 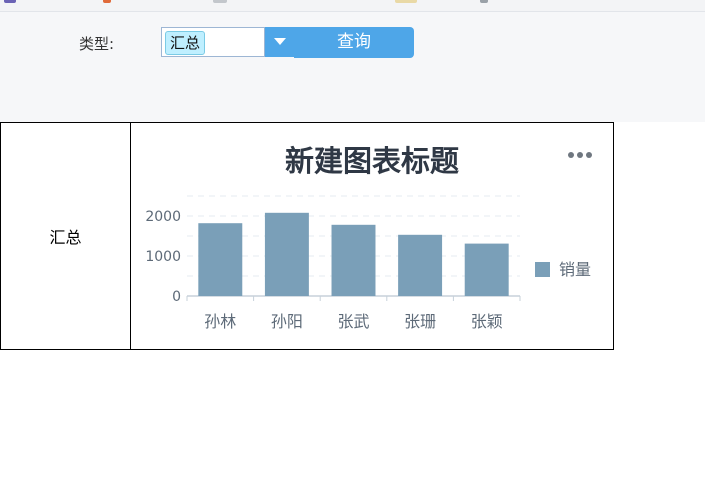 I want to click on type-select: 汇总, so click(x=213, y=42).